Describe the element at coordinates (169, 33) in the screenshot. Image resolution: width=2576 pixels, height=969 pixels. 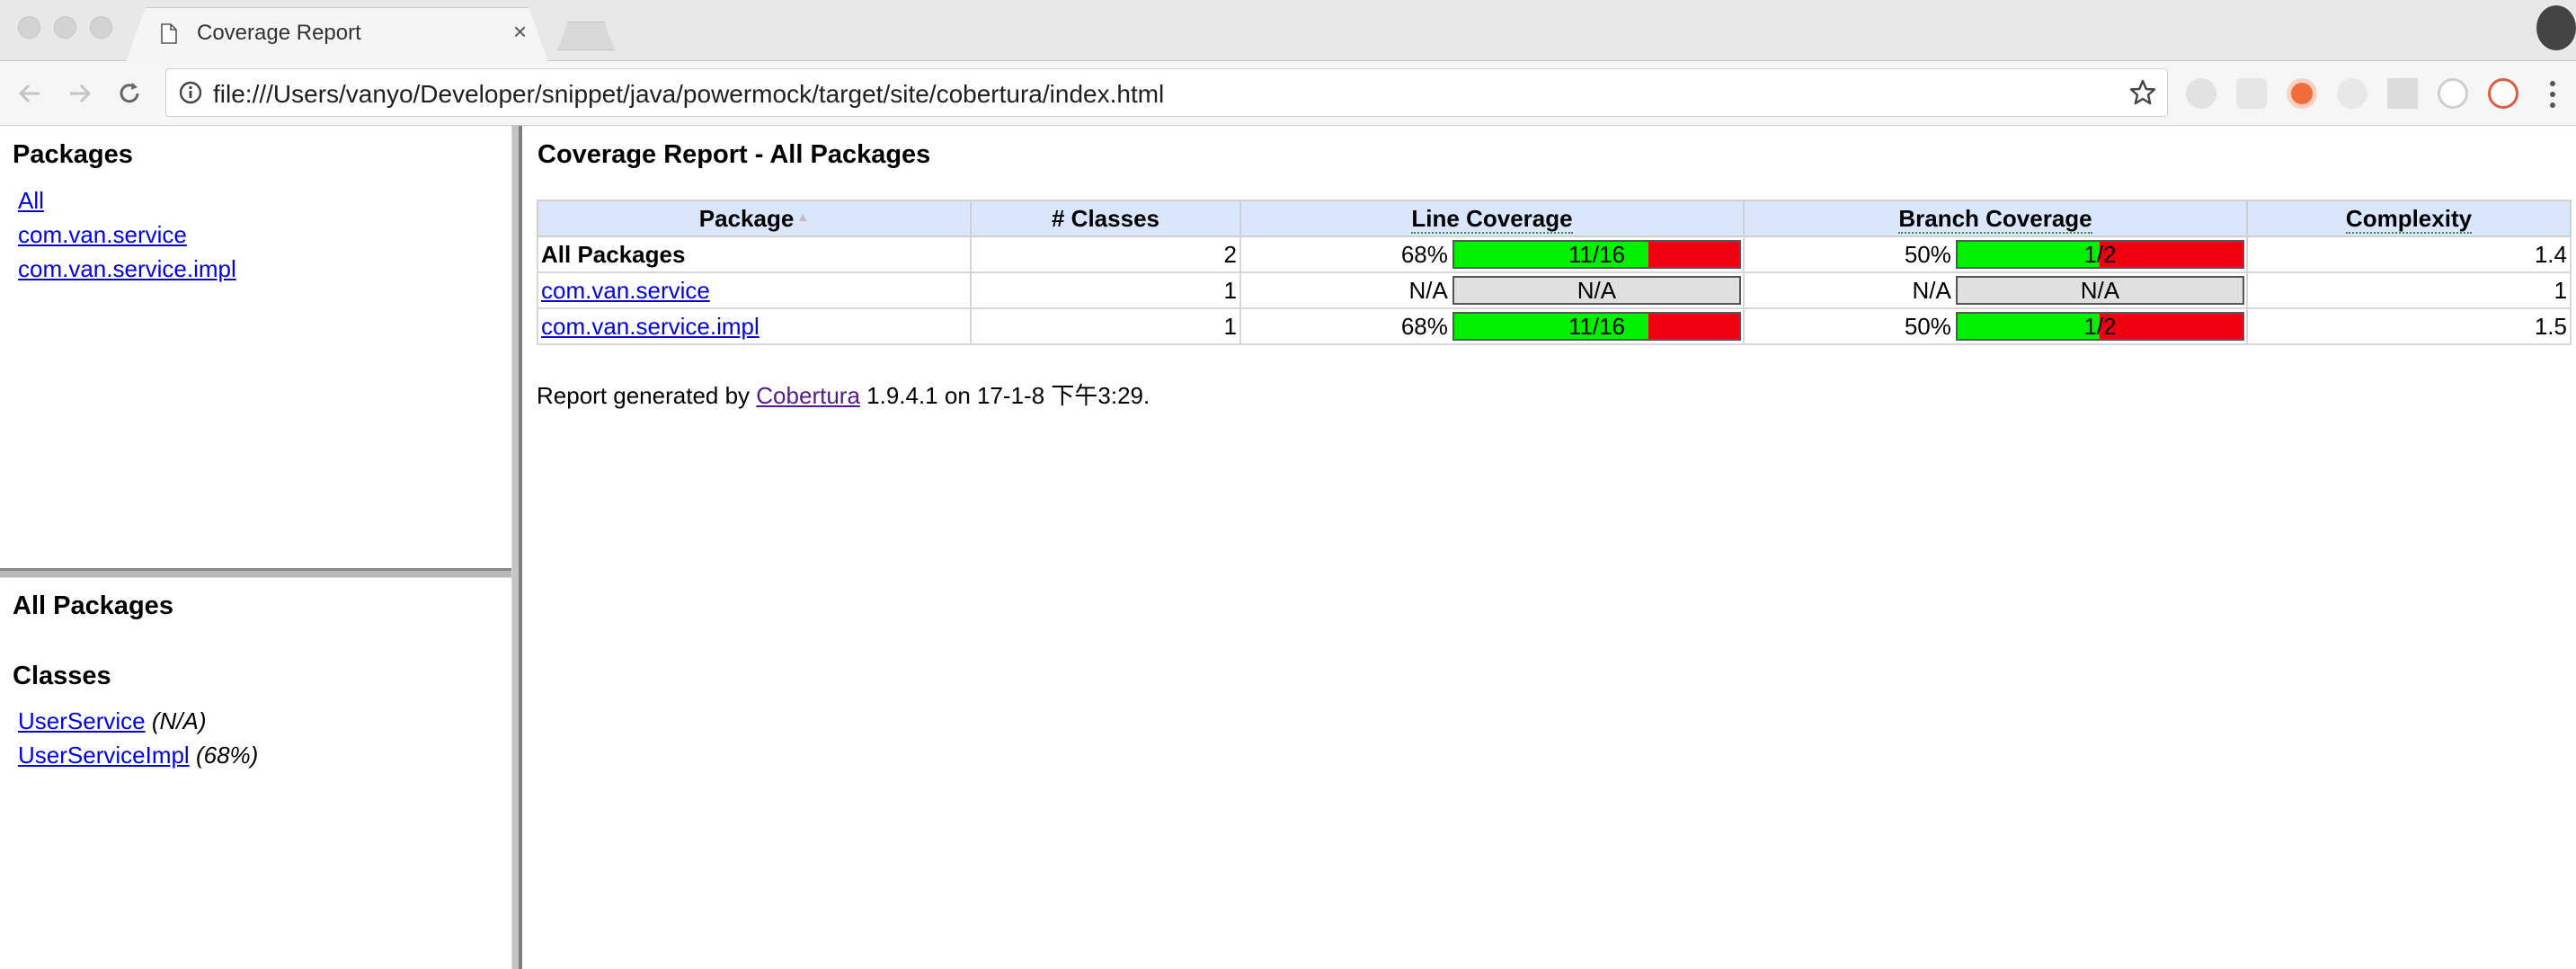
I see `document-icon` at that location.